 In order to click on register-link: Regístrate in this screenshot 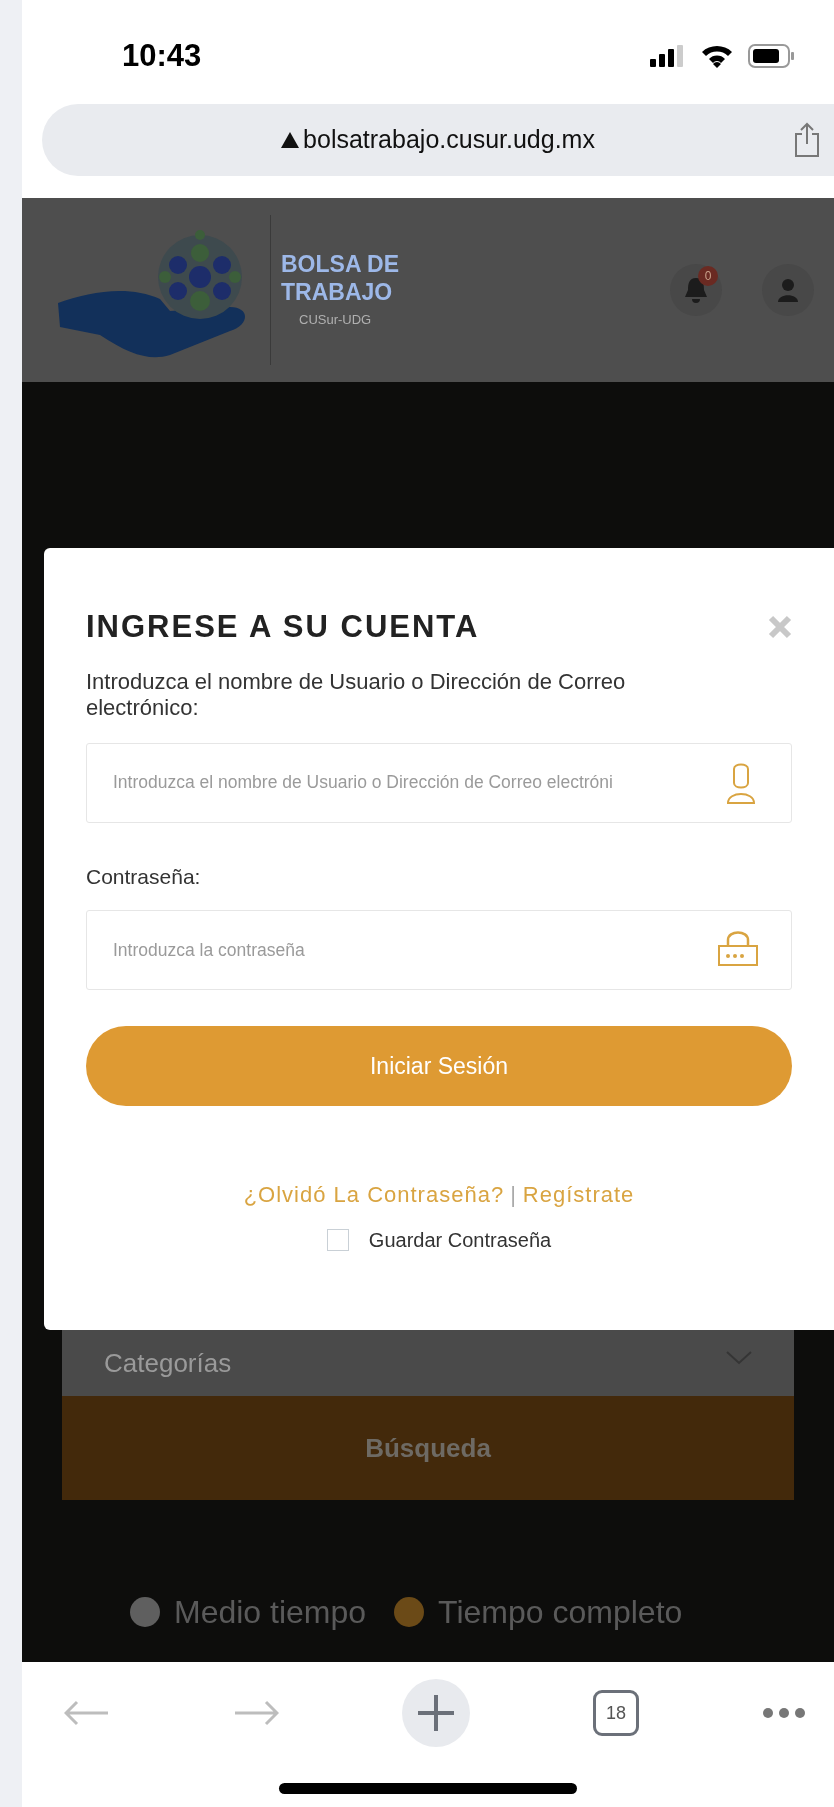, I will do `click(578, 1194)`.